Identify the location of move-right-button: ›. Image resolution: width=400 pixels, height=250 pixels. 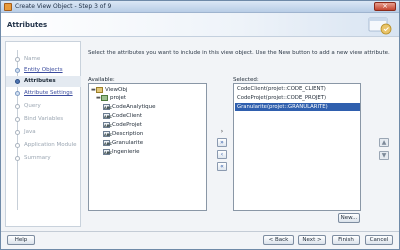
(222, 131).